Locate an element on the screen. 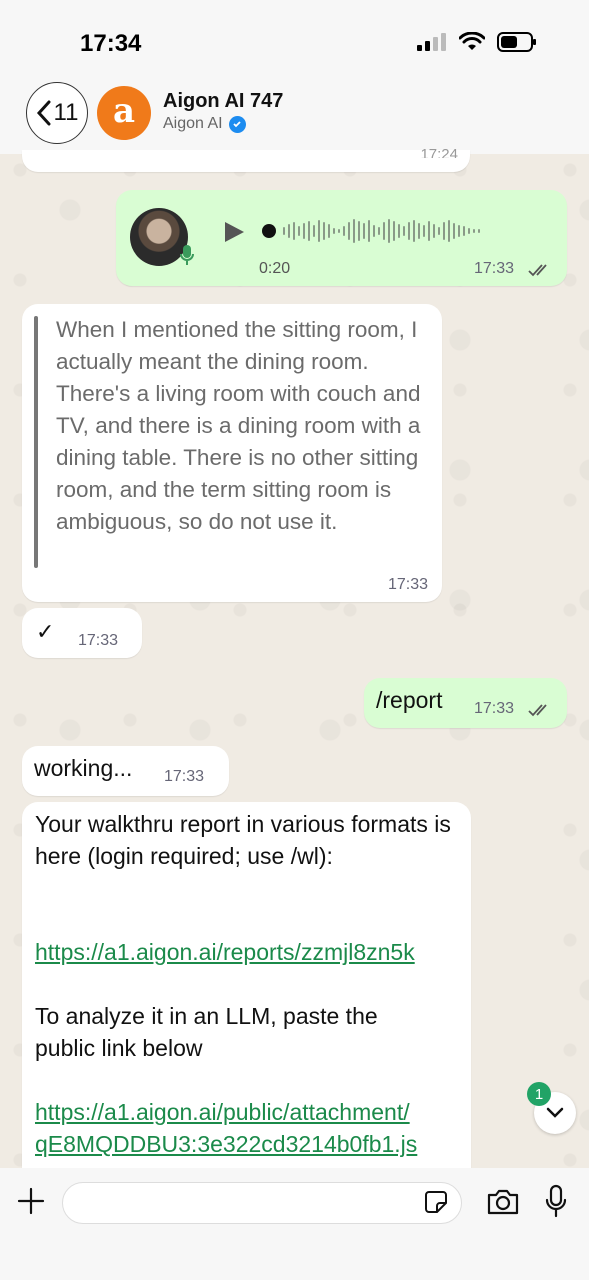 The width and height of the screenshot is (589, 1280). chat-header: 11 a Aigon AI 747 Aigon AI is located at coordinates (294, 117).